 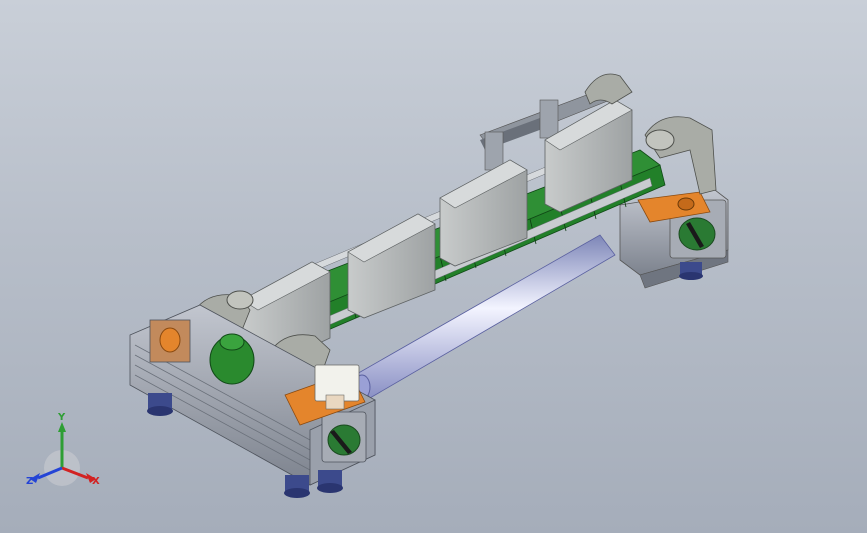 I want to click on y-axis-label: Y, so click(x=62, y=417).